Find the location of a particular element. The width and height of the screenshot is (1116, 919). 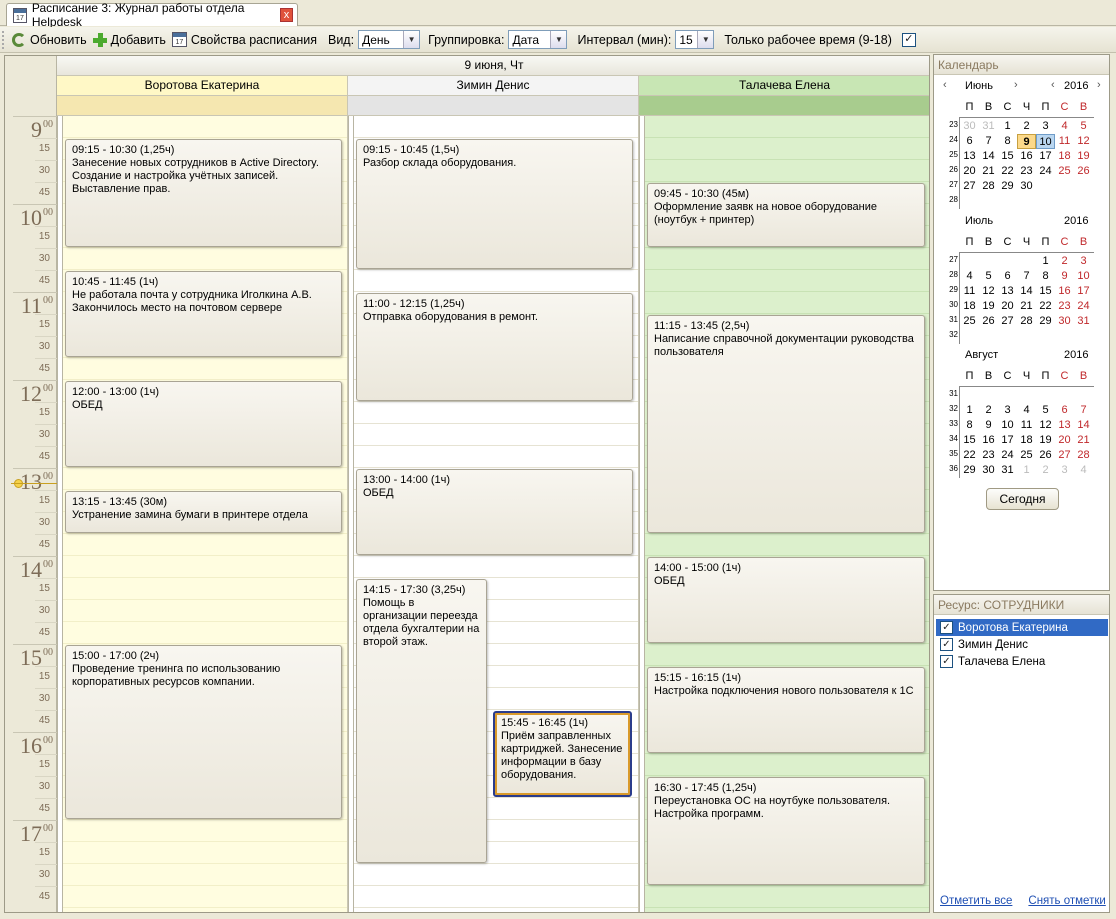

day-cell: 28 is located at coordinates (1083, 455).